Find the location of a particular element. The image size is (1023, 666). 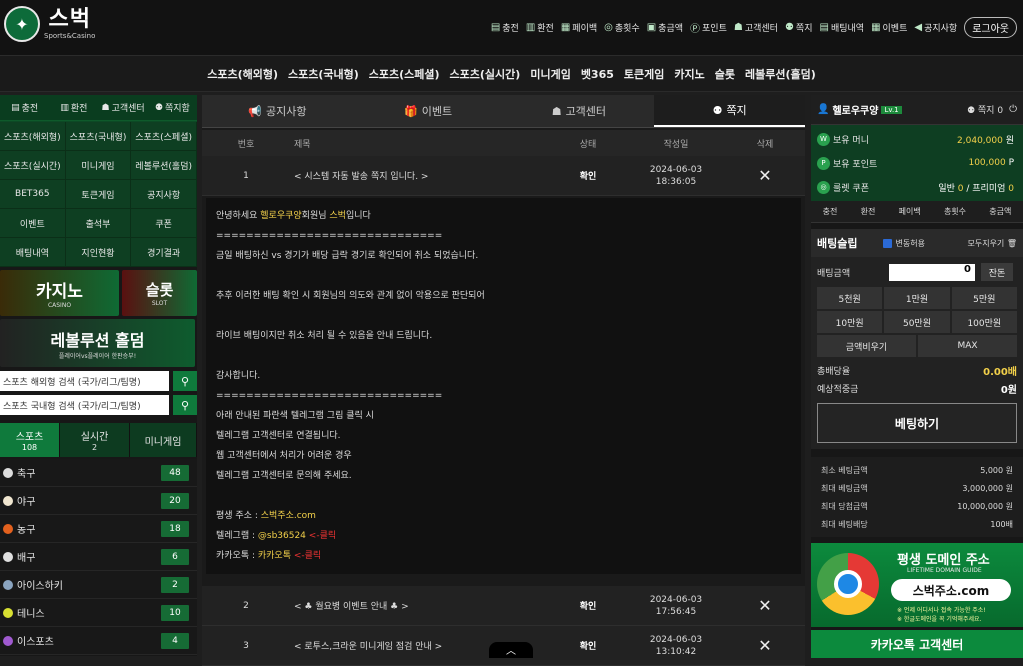

topmenu-label: 충전 is located at coordinates (510, 29).